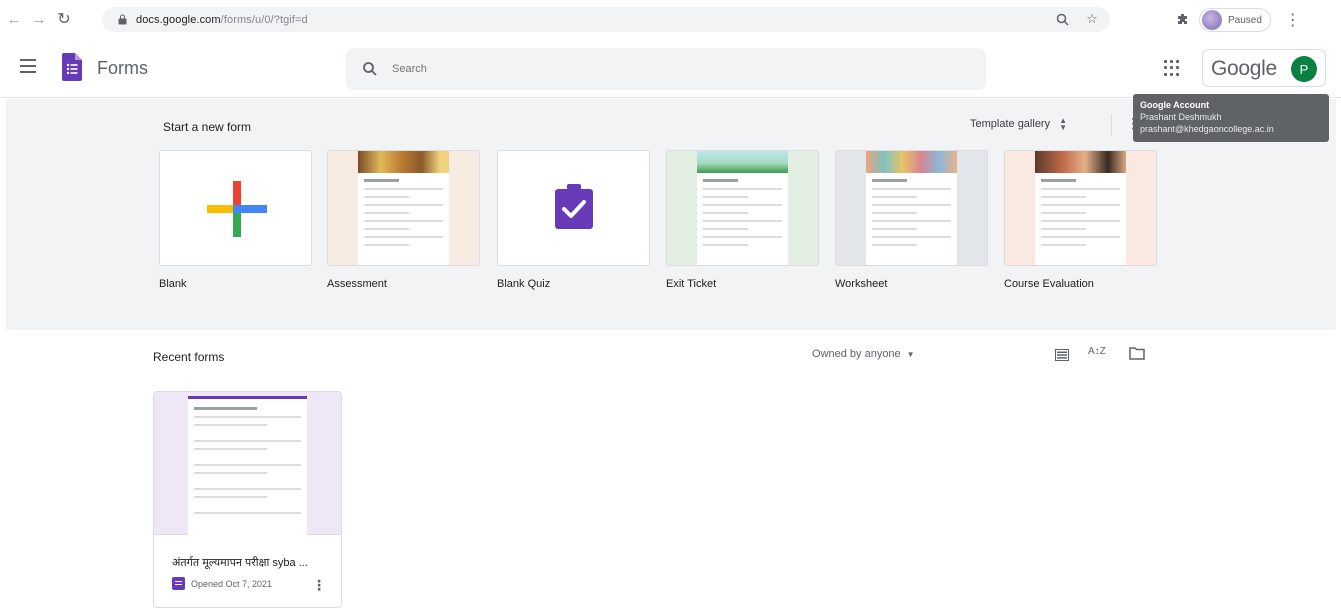  I want to click on template-label: Blank Quiz, so click(524, 284).